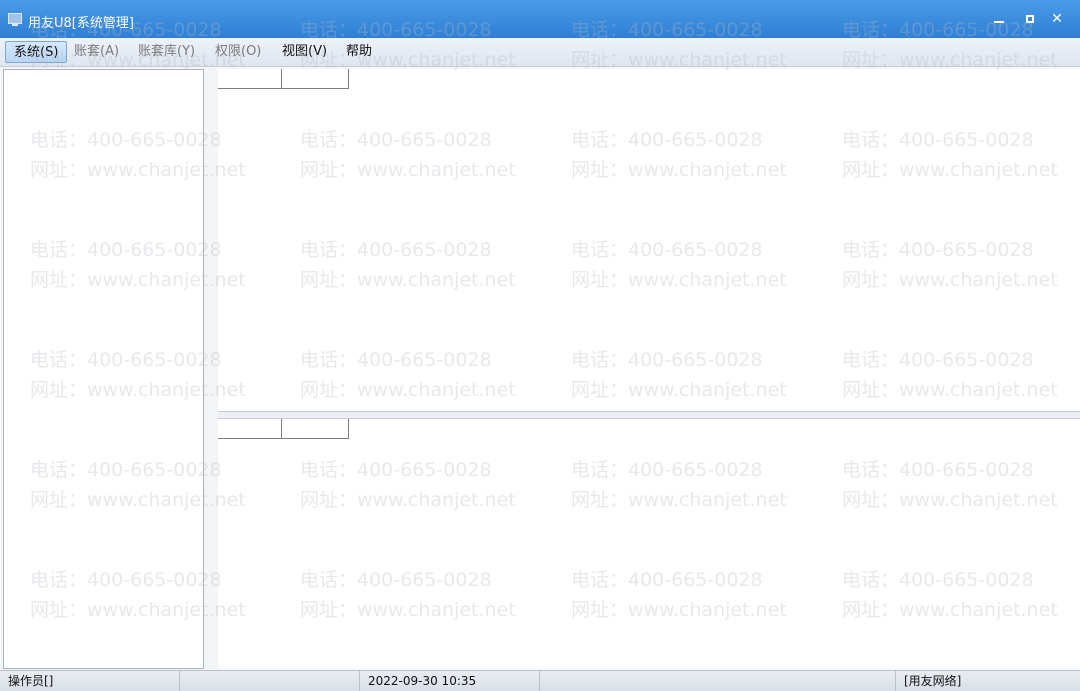  I want to click on close-icon: ✕, so click(1057, 19).